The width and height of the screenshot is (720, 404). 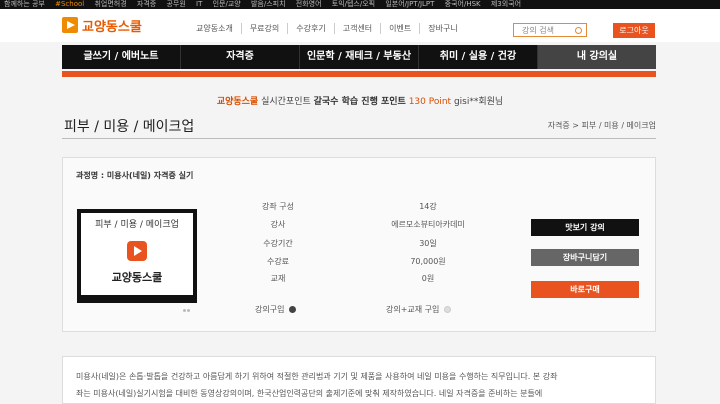 I want to click on course-thumbnail: 피부 / 미용 / 메이크업 교양동스쿨, so click(x=137, y=260).